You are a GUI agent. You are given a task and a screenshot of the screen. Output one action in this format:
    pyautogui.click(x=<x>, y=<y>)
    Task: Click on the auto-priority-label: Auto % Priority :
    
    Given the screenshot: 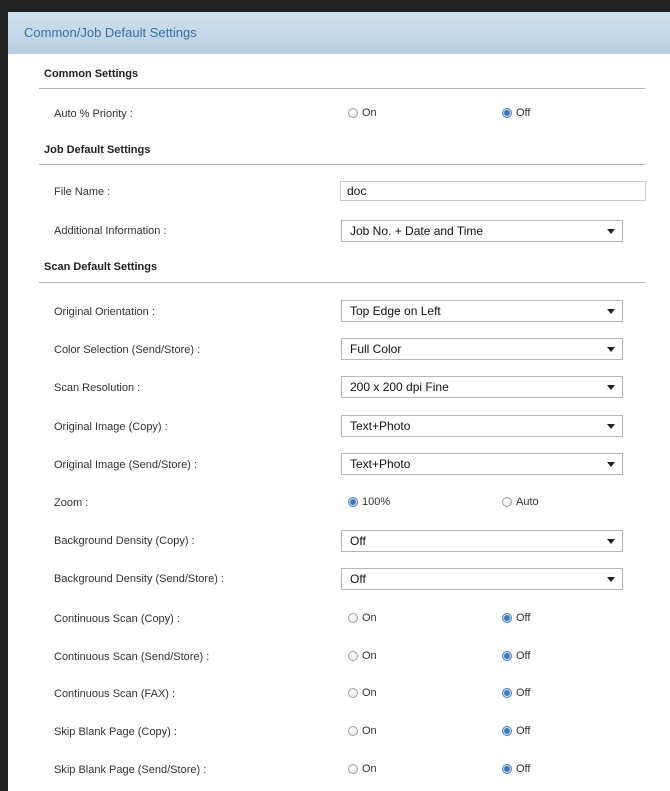 What is the action you would take?
    pyautogui.click(x=93, y=114)
    